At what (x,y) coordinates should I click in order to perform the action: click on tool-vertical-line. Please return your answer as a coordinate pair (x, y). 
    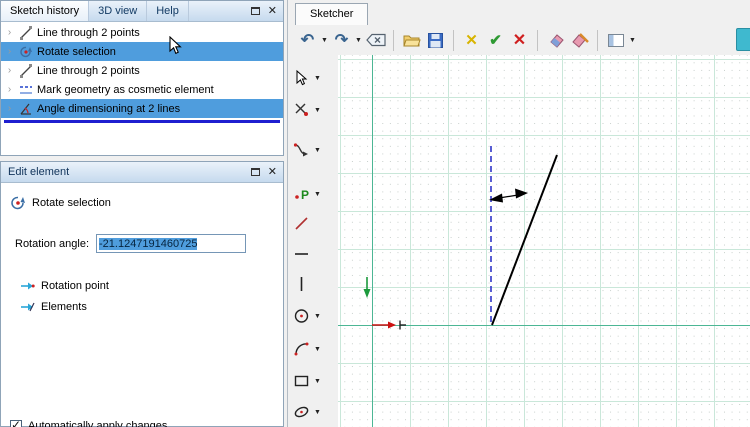
    Looking at the image, I should click on (302, 284).